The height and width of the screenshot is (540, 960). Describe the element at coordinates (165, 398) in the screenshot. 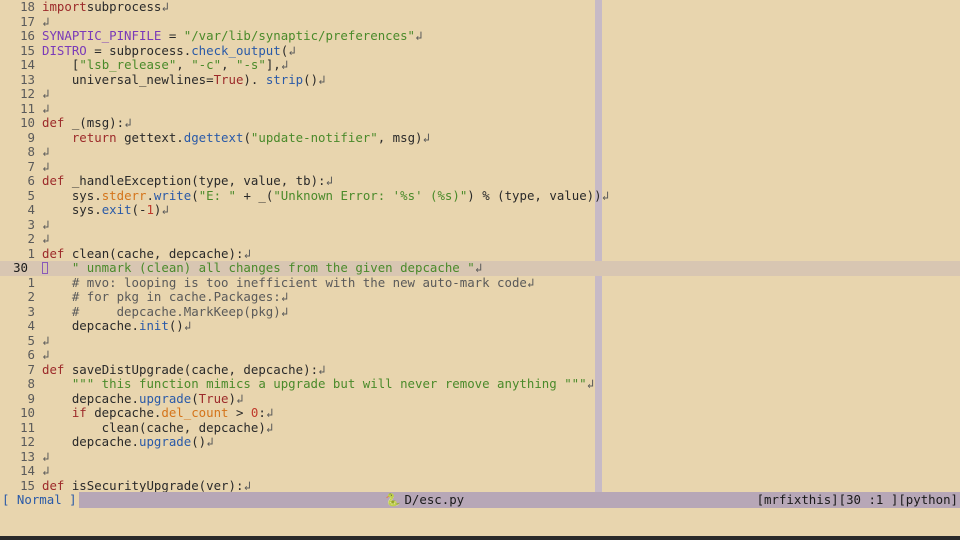

I see `code-token: upgrade` at that location.